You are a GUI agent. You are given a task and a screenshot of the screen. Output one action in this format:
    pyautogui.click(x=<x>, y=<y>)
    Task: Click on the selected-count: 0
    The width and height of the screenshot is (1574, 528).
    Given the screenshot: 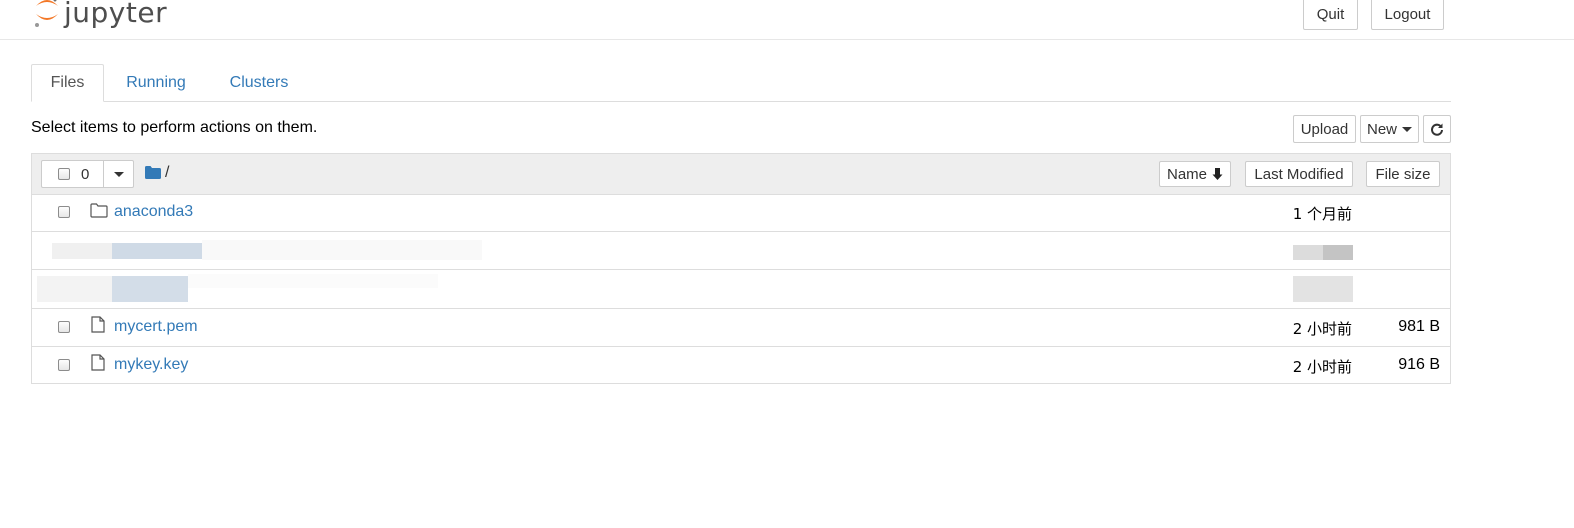 What is the action you would take?
    pyautogui.click(x=85, y=174)
    